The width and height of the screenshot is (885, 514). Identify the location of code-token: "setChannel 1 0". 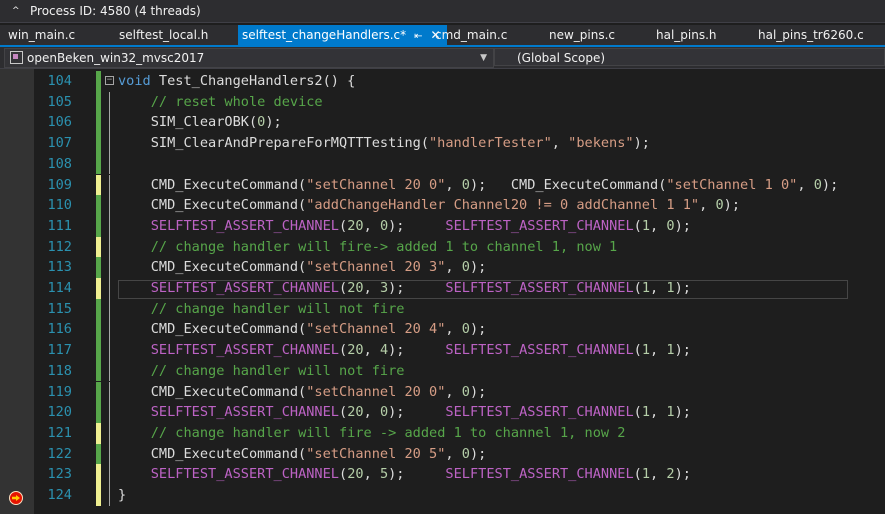
(732, 184).